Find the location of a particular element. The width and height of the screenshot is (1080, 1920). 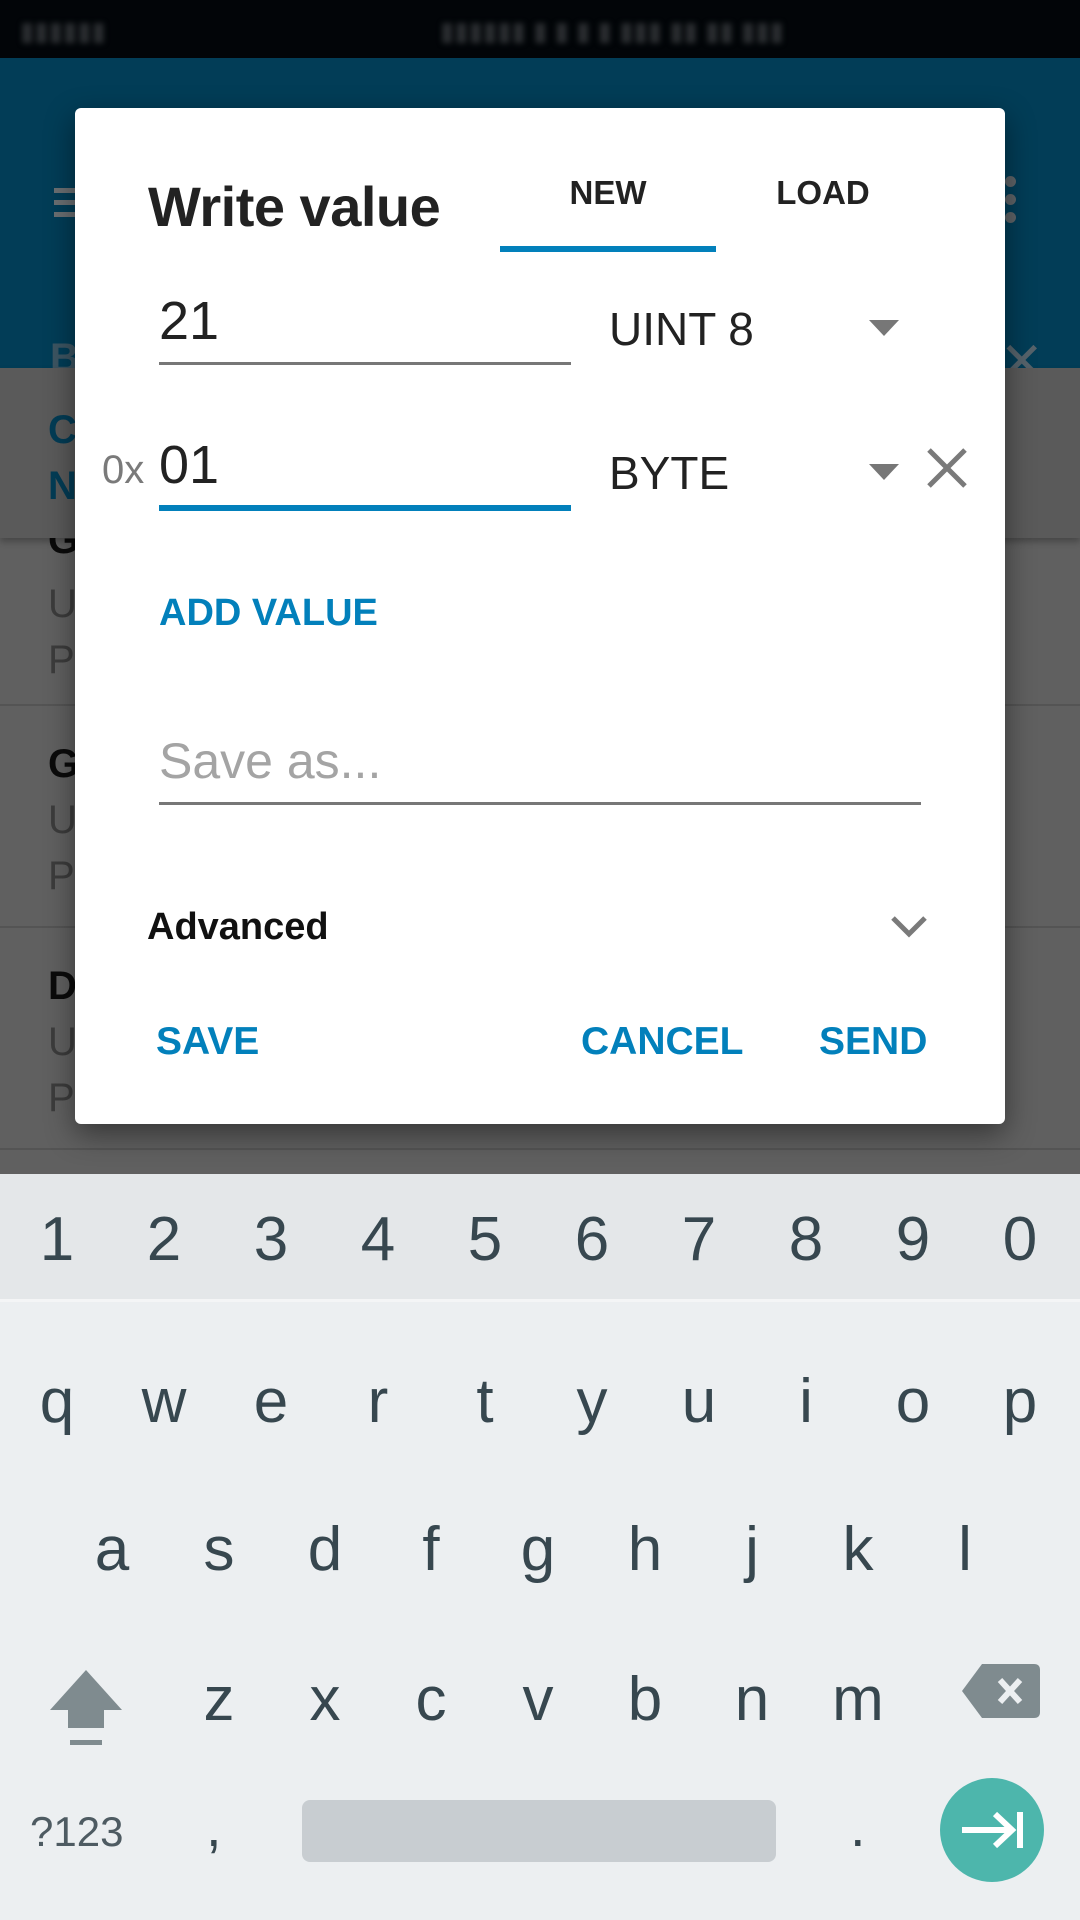

tab-next-icon is located at coordinates (992, 1830).